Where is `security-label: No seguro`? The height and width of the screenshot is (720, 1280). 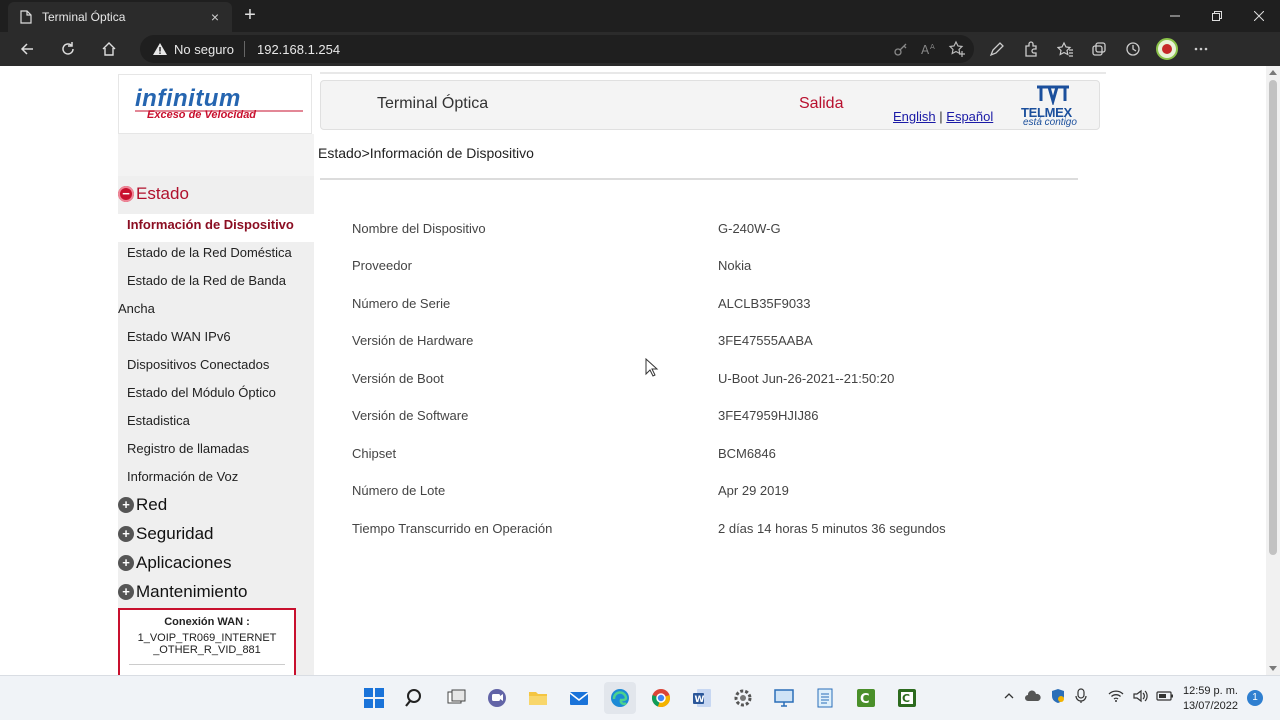
security-label: No seguro is located at coordinates (204, 49).